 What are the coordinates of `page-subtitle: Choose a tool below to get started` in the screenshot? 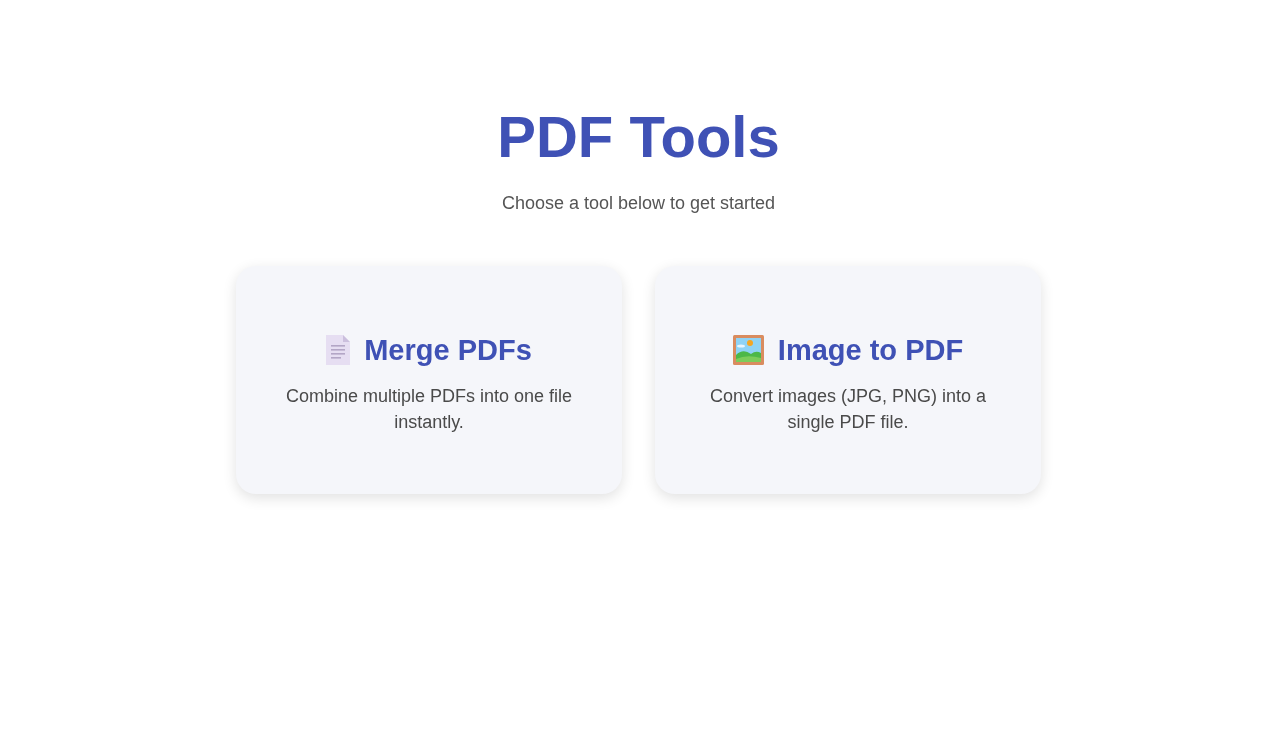 It's located at (638, 203).